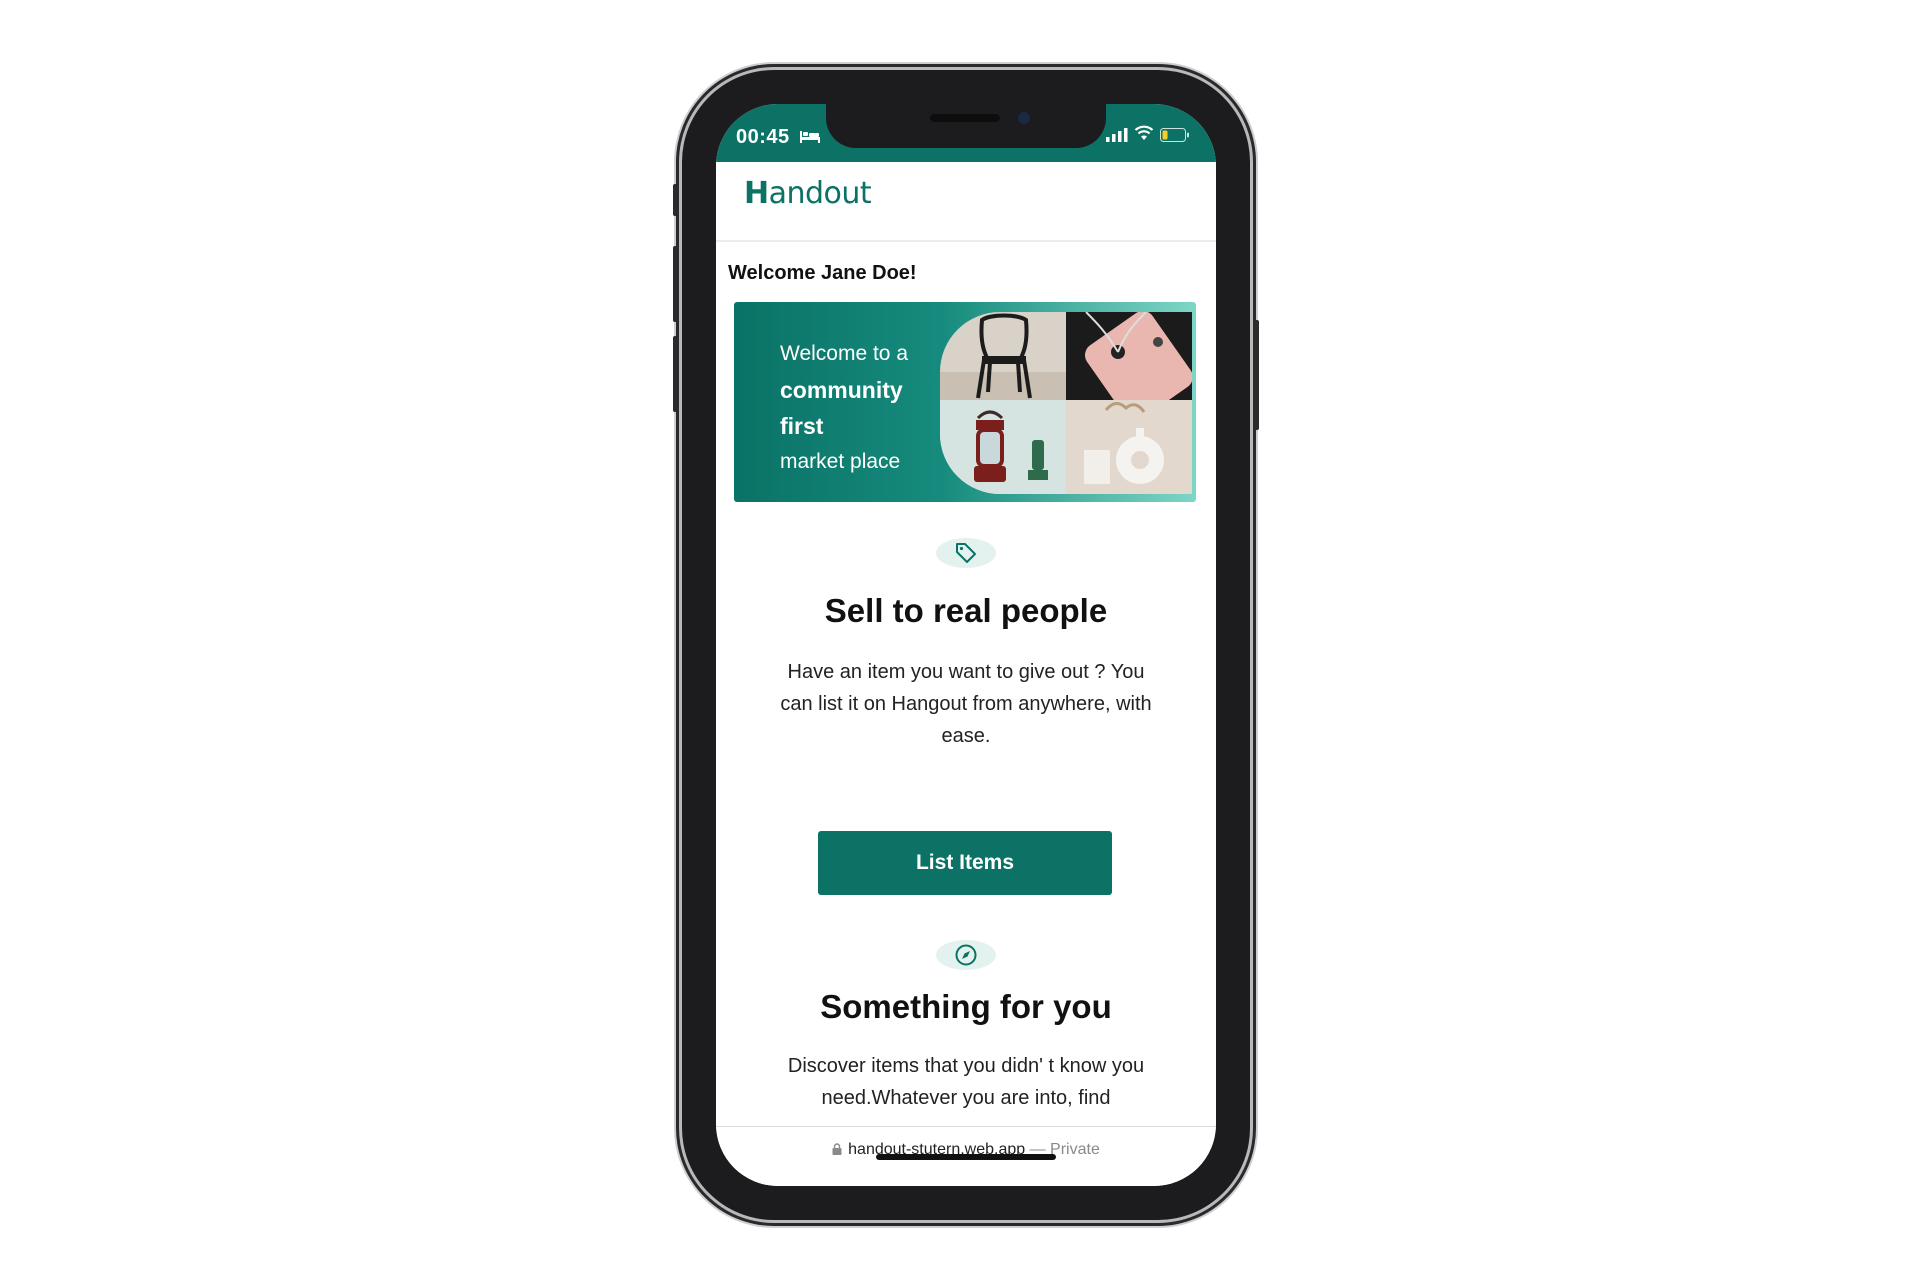  What do you see at coordinates (1003, 447) in the screenshot?
I see `lantern-photo` at bounding box center [1003, 447].